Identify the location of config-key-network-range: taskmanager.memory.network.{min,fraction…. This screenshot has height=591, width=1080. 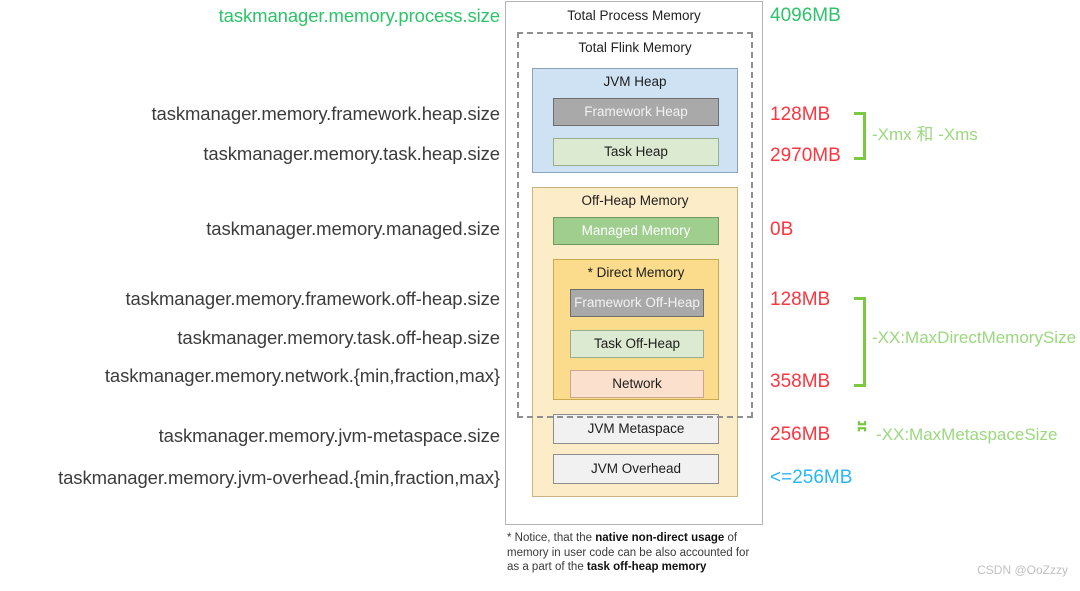
(302, 375).